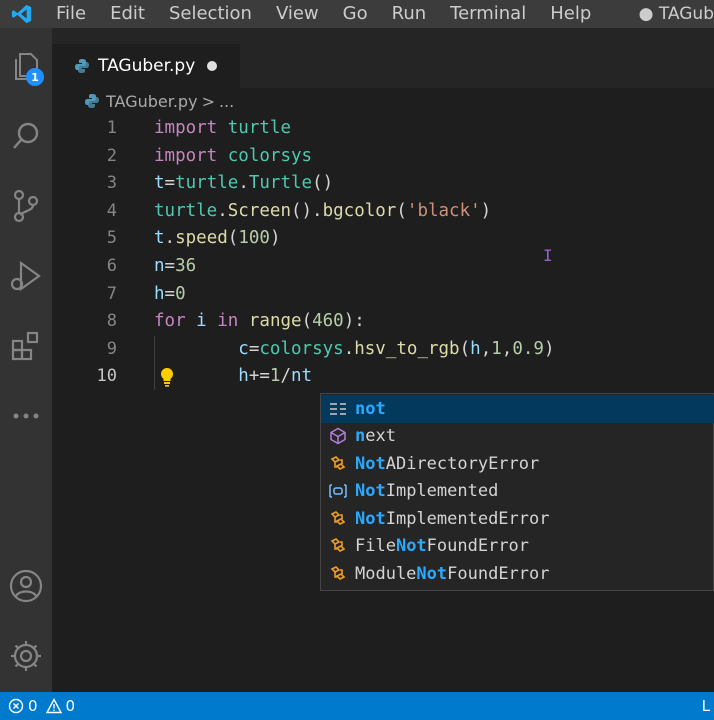  Describe the element at coordinates (409, 14) in the screenshot. I see `menu-run: Run` at that location.